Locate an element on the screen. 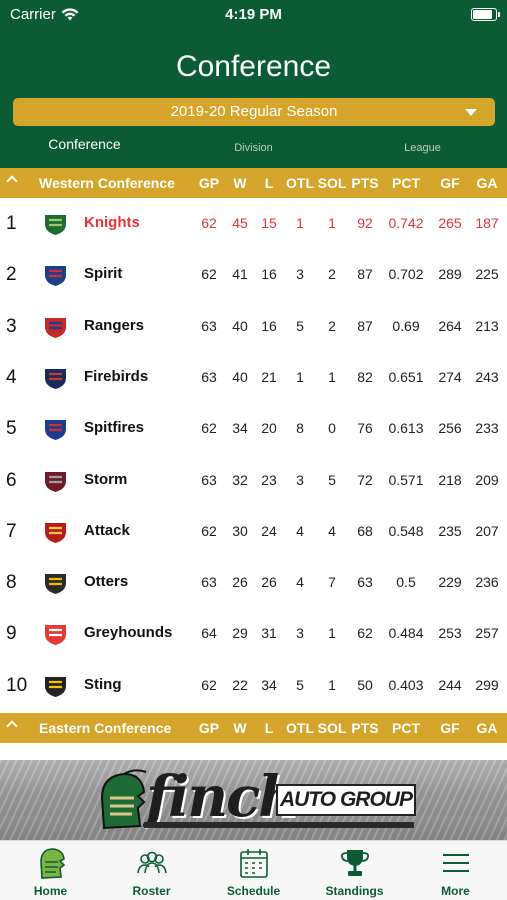 This screenshot has width=507, height=900. tab-home: Home is located at coordinates (50, 870).